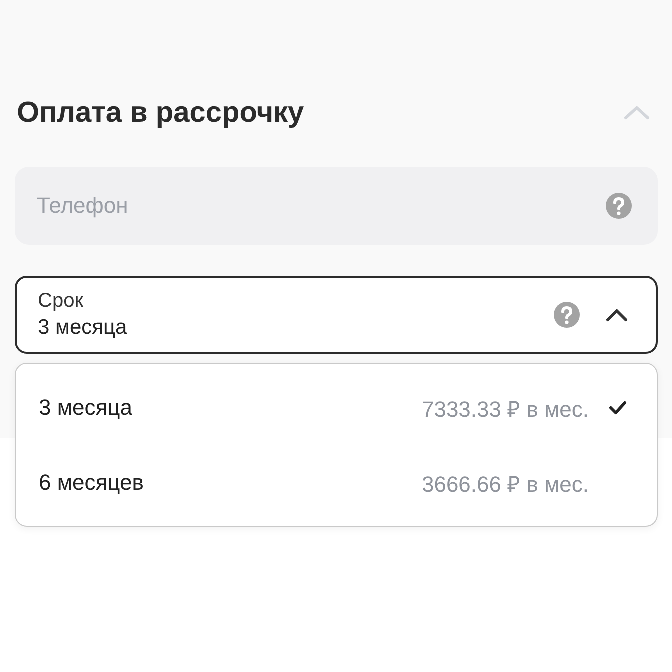 The image size is (672, 672). I want to click on term-select: Срок 3 месяца, so click(336, 315).